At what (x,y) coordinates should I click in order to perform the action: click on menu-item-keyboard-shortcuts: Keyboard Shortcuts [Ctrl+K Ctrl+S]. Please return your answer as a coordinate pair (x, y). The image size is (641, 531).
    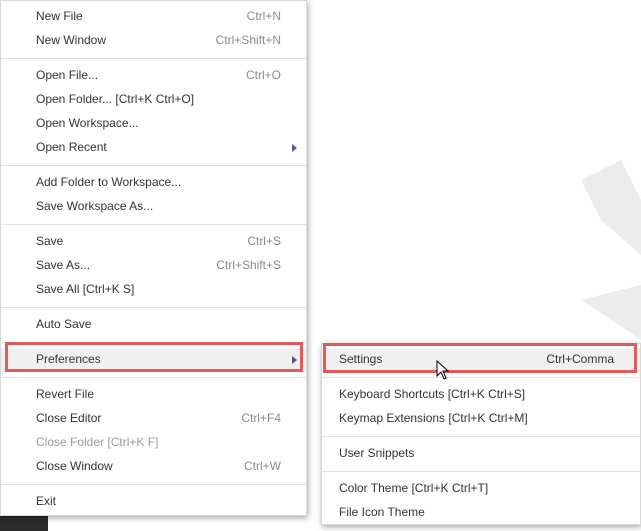
    Looking at the image, I should click on (481, 395).